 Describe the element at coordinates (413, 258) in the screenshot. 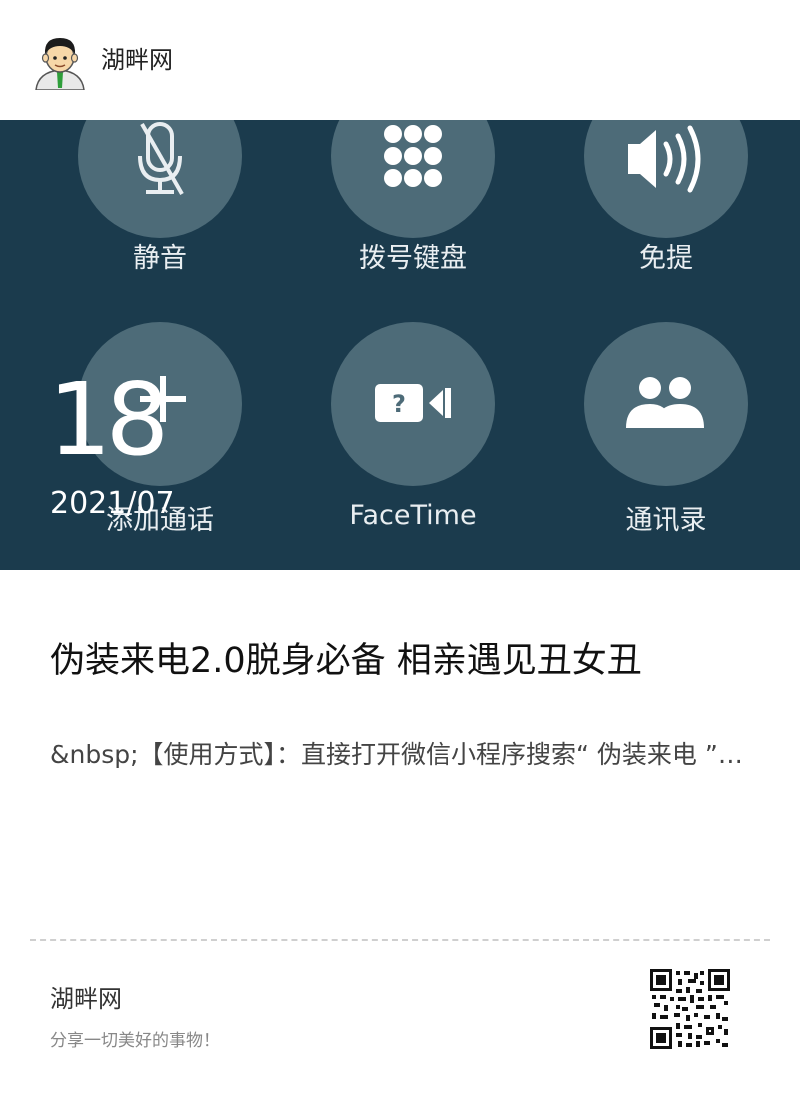

I see `keypad-label: 拨号键盘` at that location.